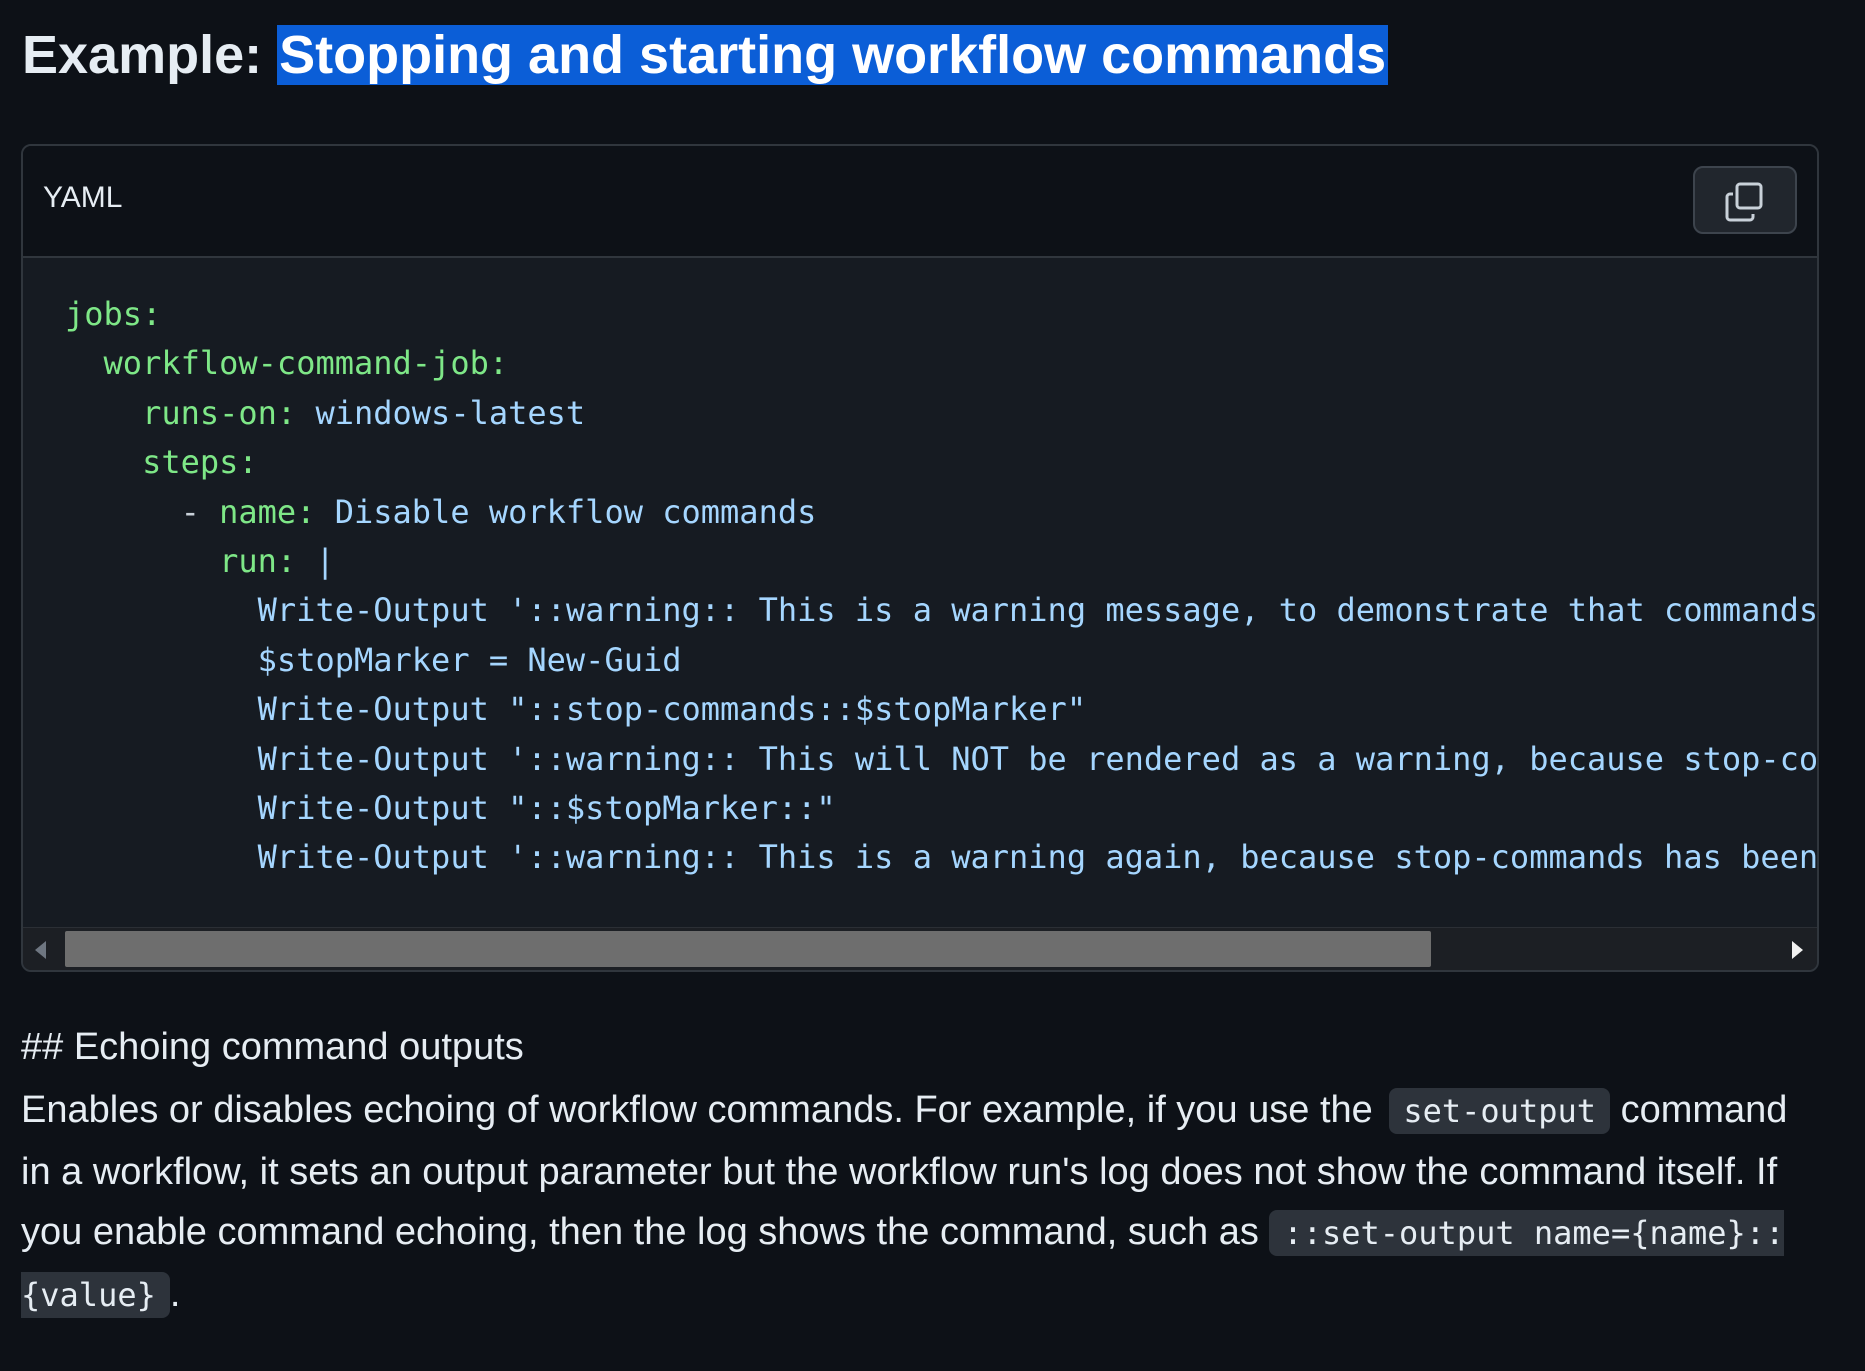  I want to click on code-line: steps:, so click(200, 462).